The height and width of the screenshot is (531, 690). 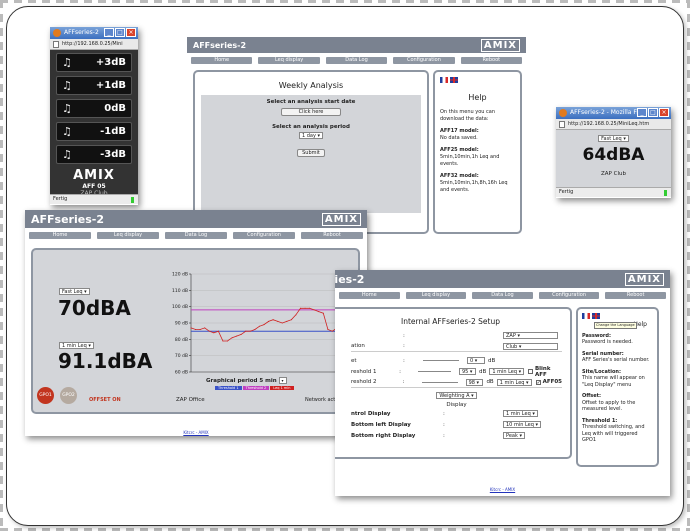 I want to click on bottom-left-display-select: 10 min Leq, so click(x=522, y=424).